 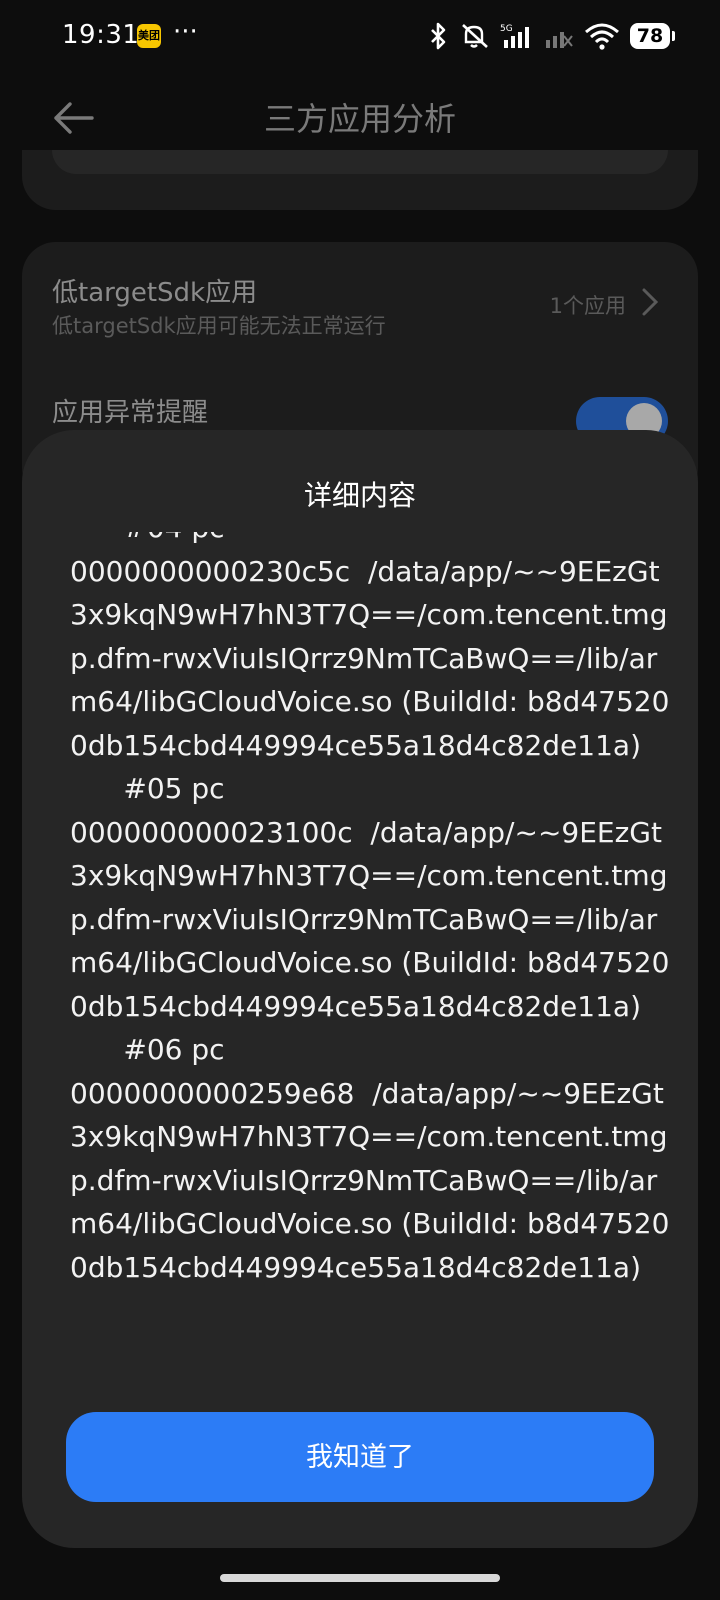 I want to click on app-header: 三方应用分析, so click(x=360, y=117).